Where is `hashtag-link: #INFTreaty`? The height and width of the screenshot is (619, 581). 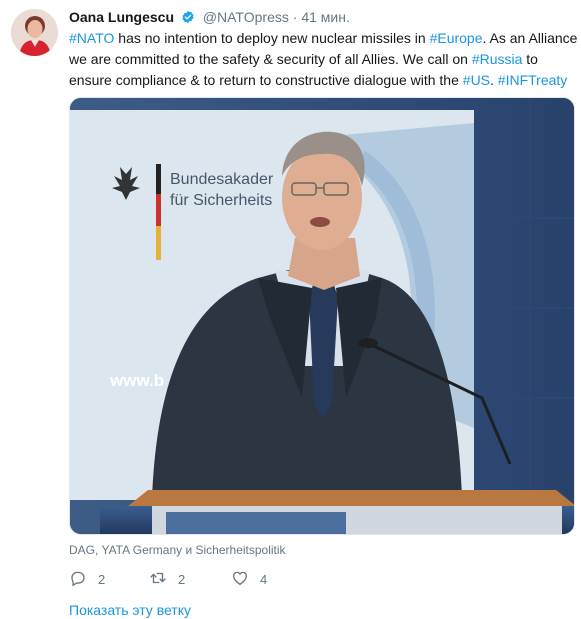
hashtag-link: #INFTreaty is located at coordinates (533, 80).